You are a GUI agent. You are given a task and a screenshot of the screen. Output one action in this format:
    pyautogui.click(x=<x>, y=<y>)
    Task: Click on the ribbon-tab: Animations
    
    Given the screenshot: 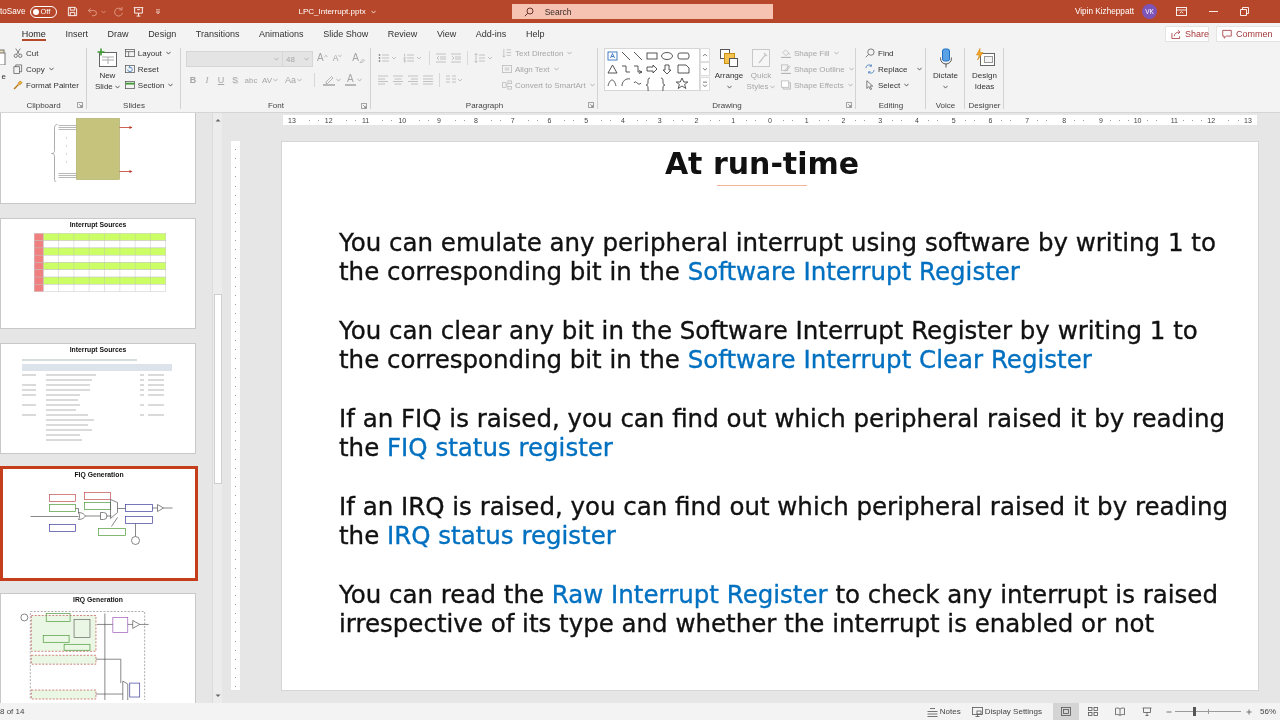 What is the action you would take?
    pyautogui.click(x=281, y=34)
    